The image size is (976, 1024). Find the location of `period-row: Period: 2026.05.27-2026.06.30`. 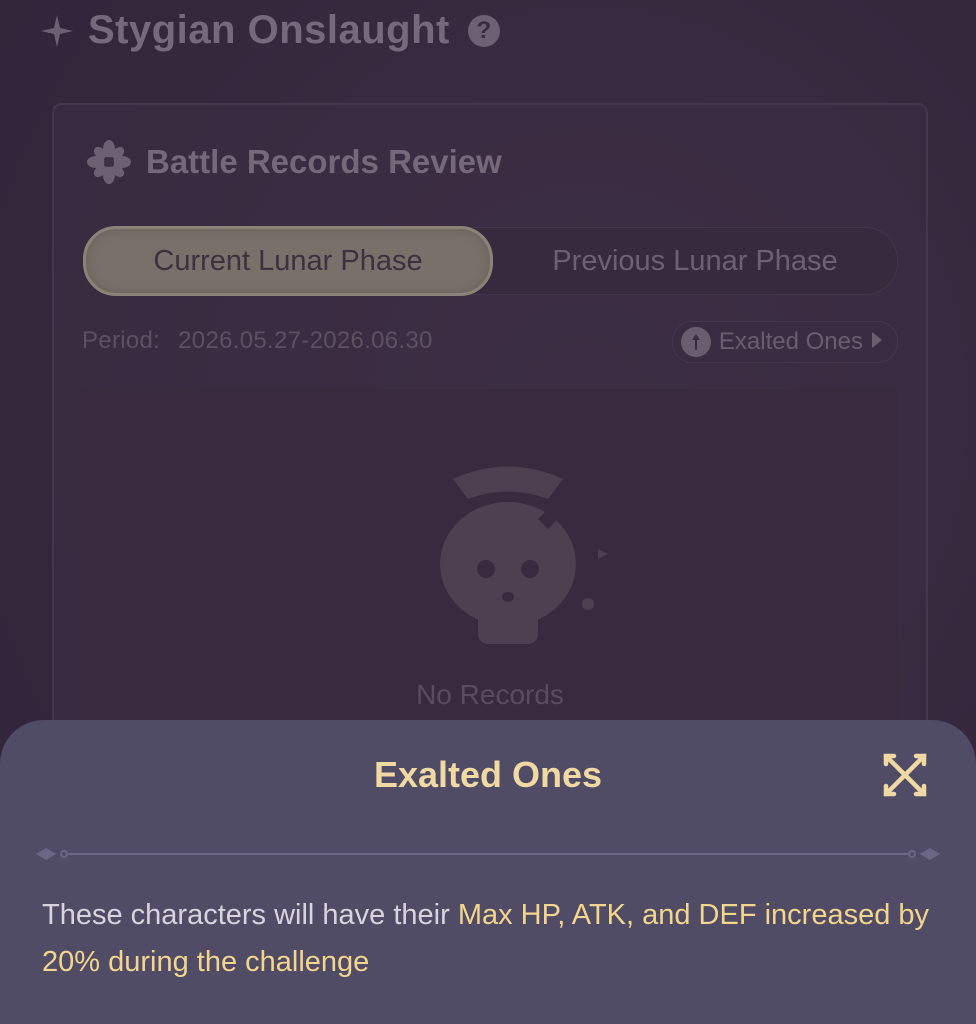

period-row: Period: 2026.05.27-2026.06.30 is located at coordinates (257, 341).